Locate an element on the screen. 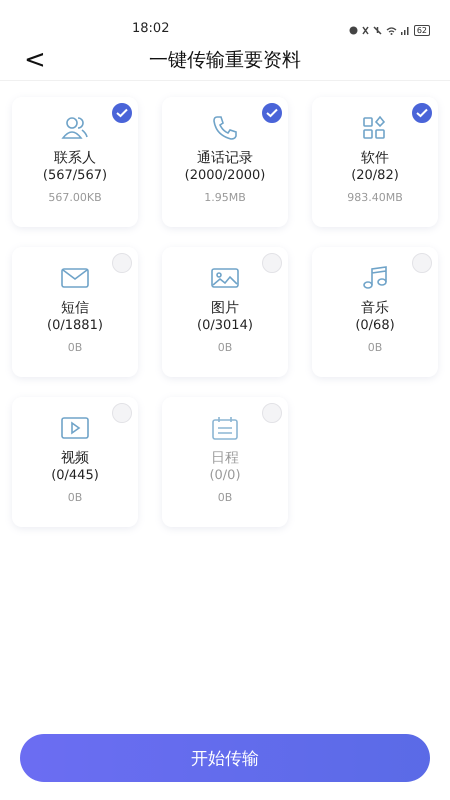 The image size is (450, 800). item-count: (0/1881) is located at coordinates (75, 326).